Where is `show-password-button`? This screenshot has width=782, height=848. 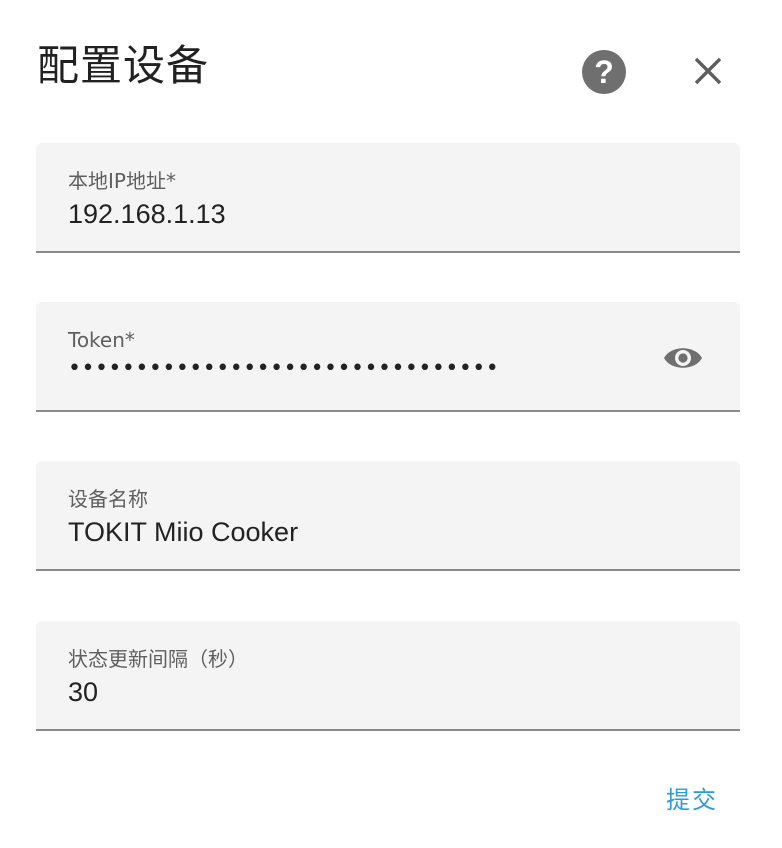 show-password-button is located at coordinates (683, 358).